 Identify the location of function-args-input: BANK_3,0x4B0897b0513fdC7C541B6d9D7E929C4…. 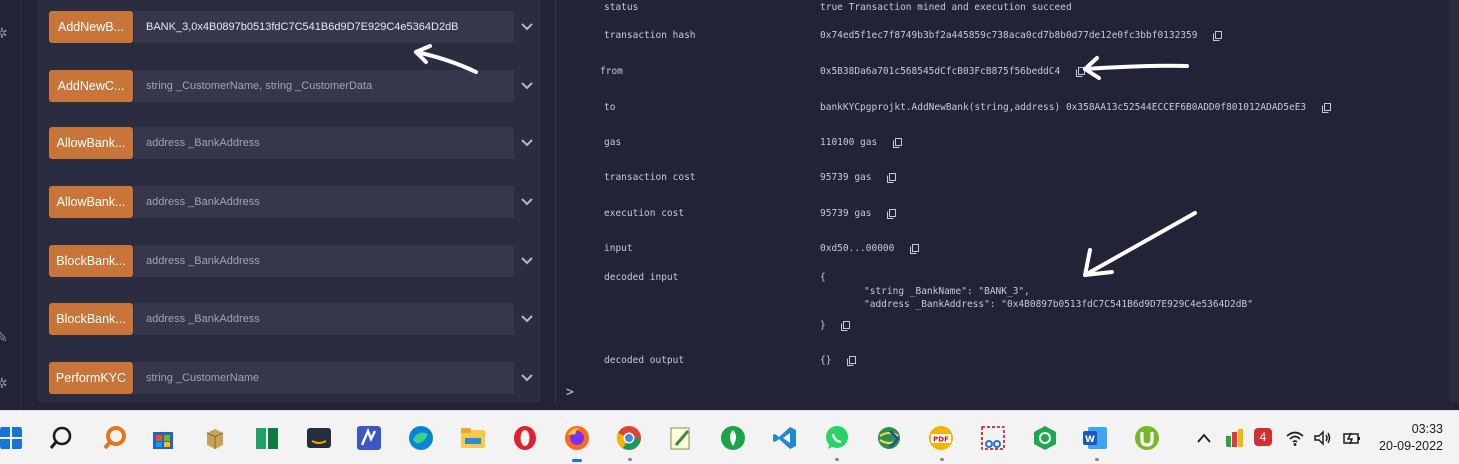
(324, 27).